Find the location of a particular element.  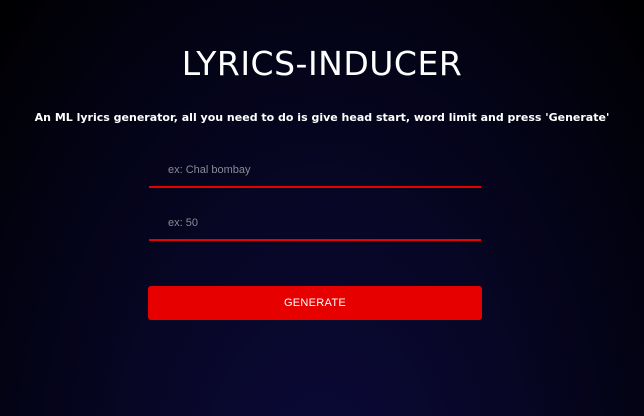

word-limit-field is located at coordinates (315, 224).